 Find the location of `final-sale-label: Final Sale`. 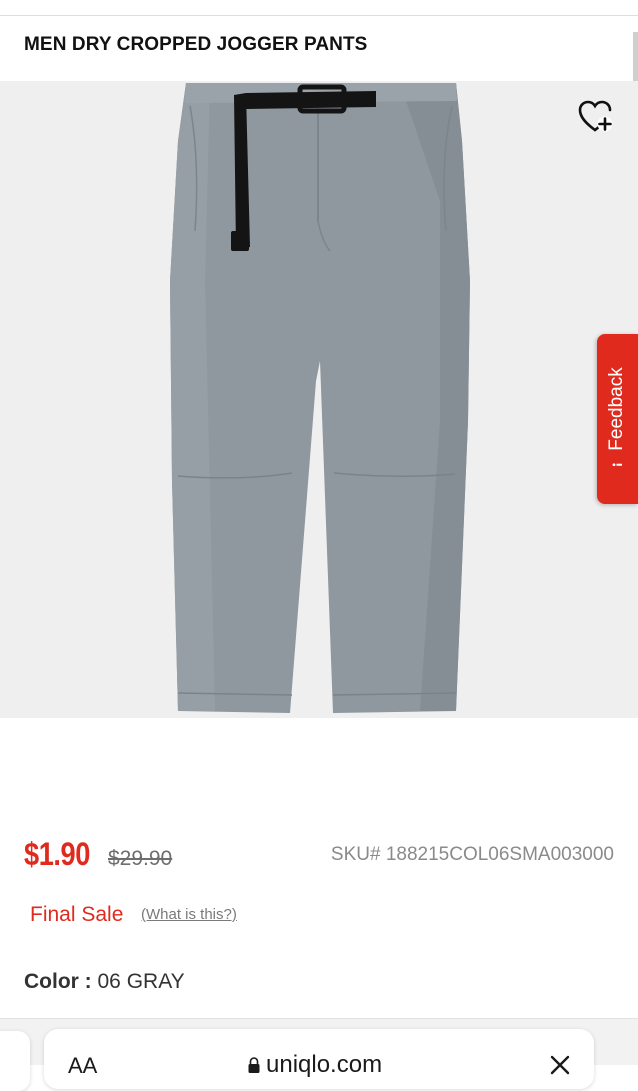

final-sale-label: Final Sale is located at coordinates (77, 914).